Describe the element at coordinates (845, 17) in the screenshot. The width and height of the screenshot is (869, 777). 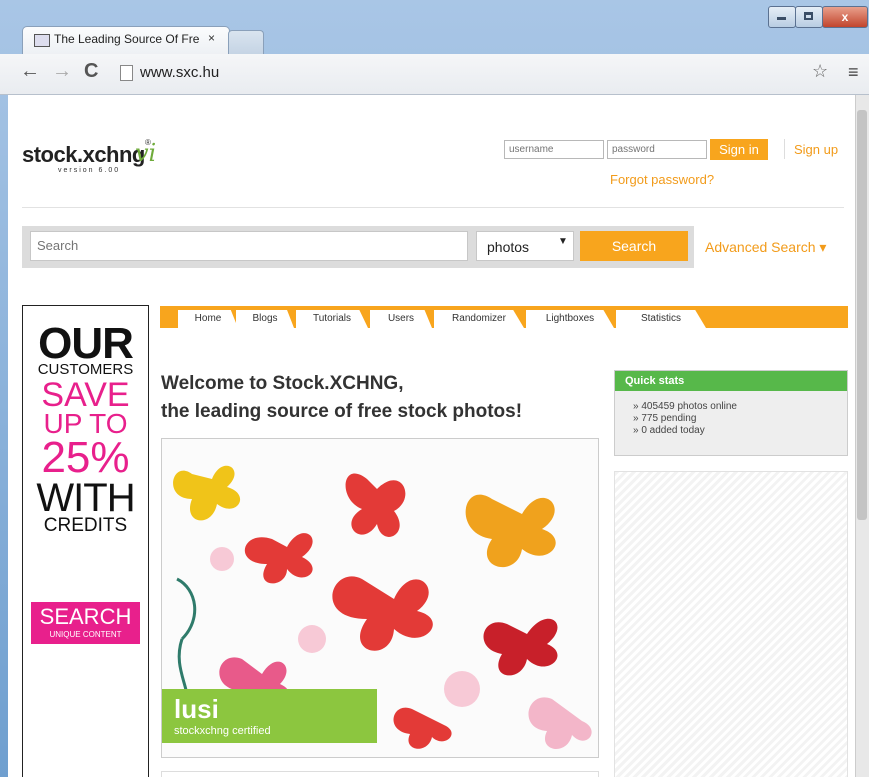
I see `close-button: x` at that location.